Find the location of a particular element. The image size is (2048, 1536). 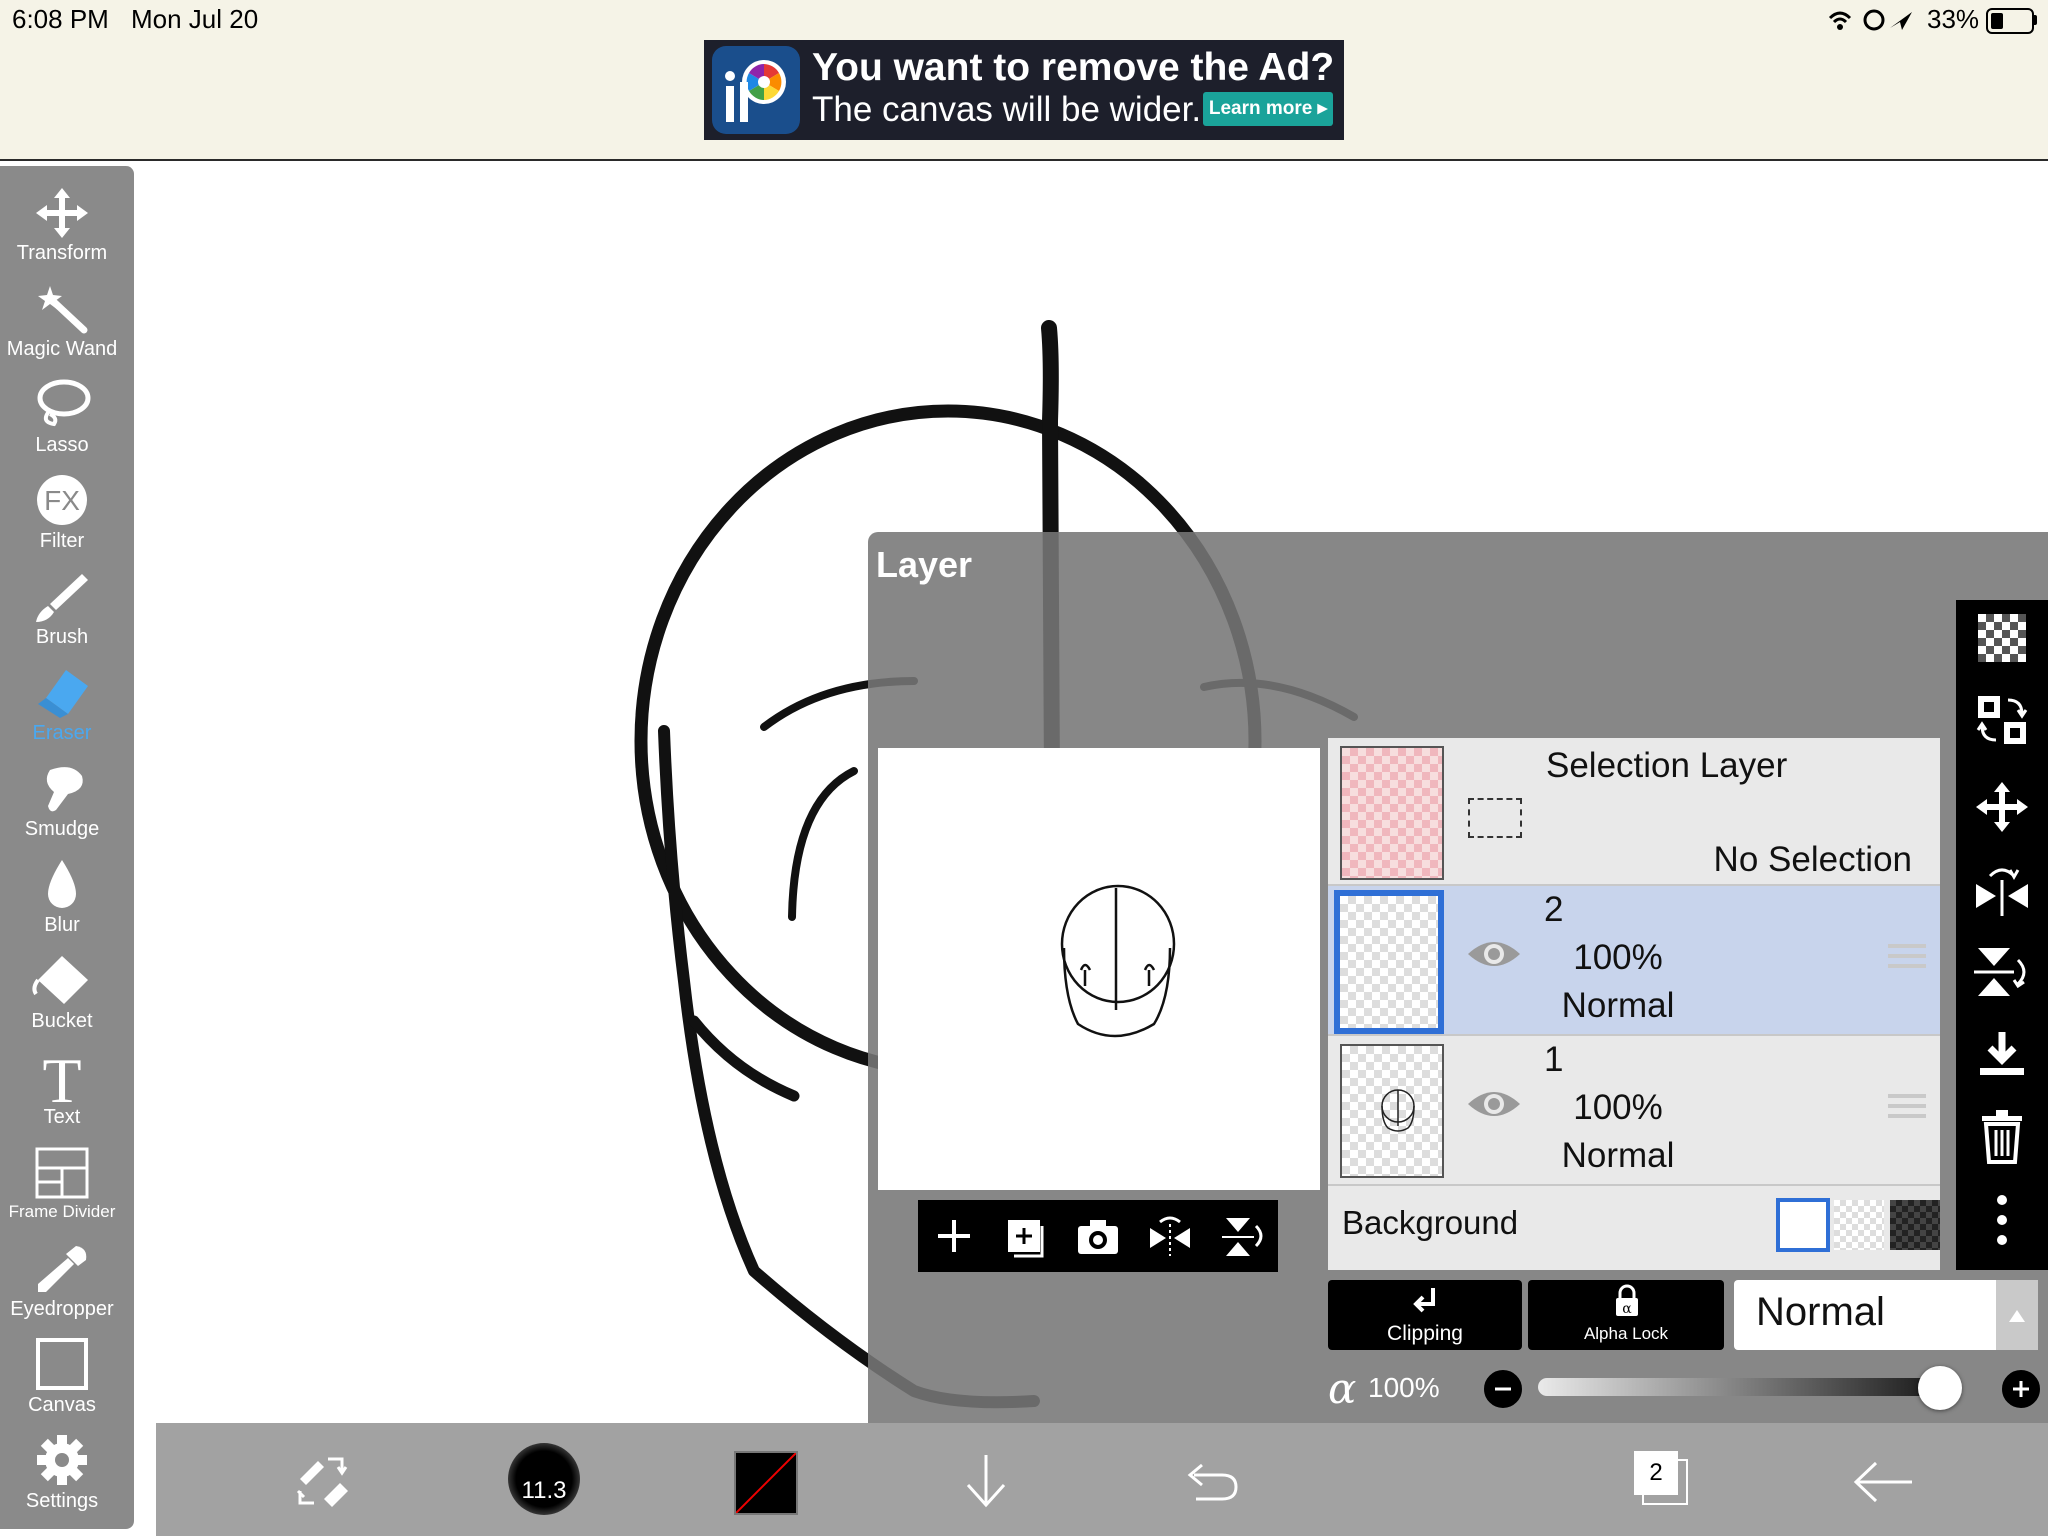

tool-label: Brush is located at coordinates (62, 637).